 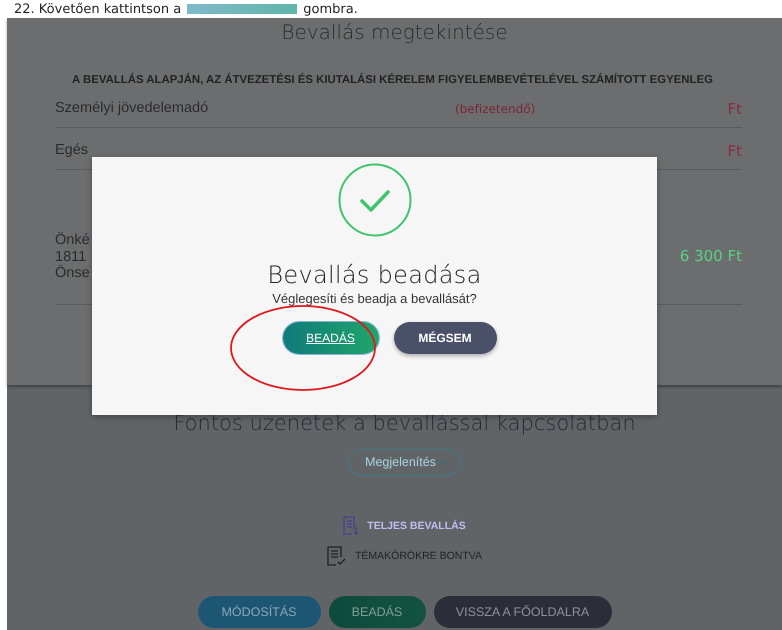 What do you see at coordinates (337, 556) in the screenshot?
I see `document-check-icon` at bounding box center [337, 556].